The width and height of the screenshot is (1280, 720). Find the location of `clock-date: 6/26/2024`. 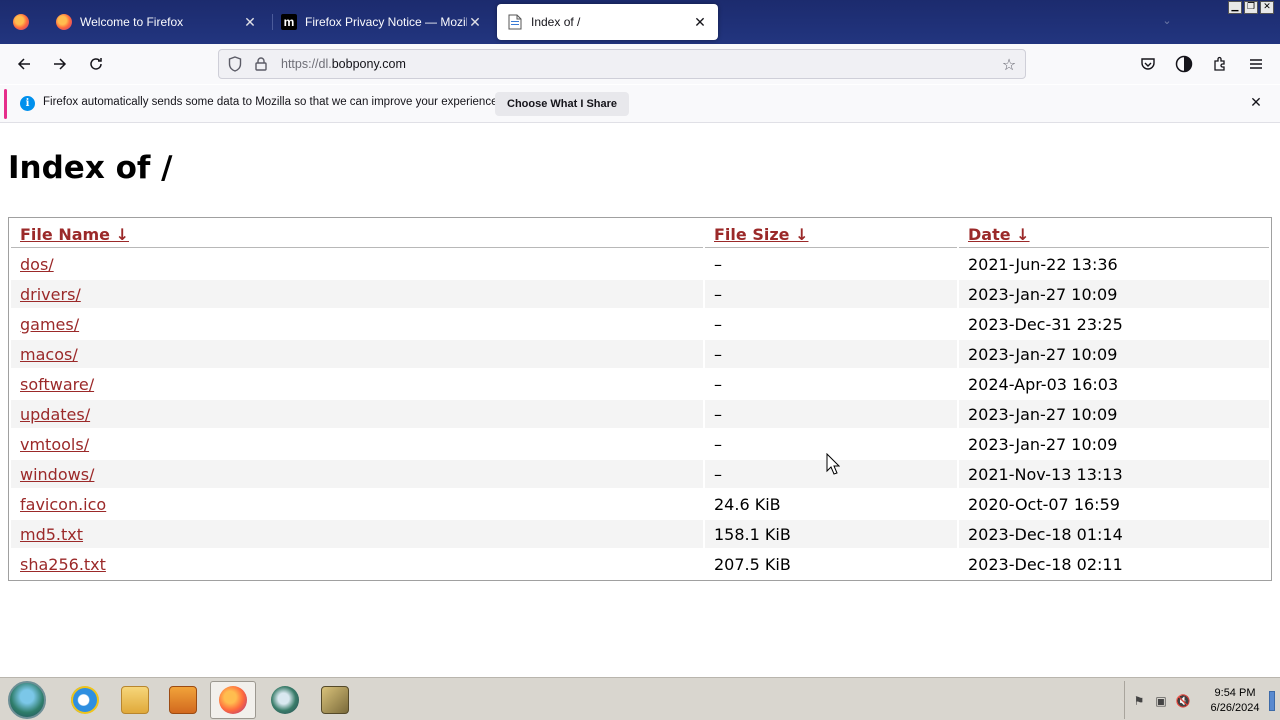

clock-date: 6/26/2024 is located at coordinates (1235, 708).